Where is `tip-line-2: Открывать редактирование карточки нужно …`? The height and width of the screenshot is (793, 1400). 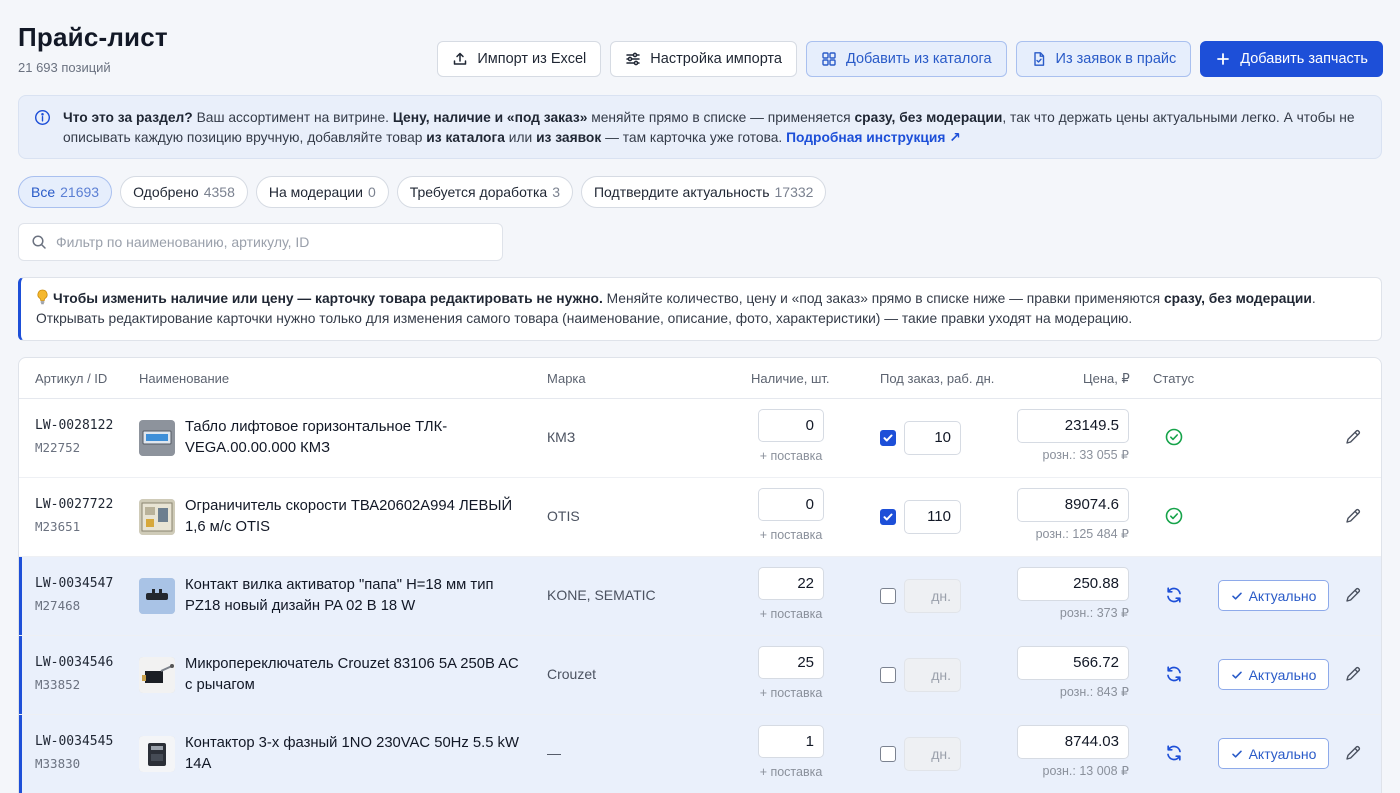
tip-line-2: Открывать редактирование карточки нужно … is located at coordinates (584, 318).